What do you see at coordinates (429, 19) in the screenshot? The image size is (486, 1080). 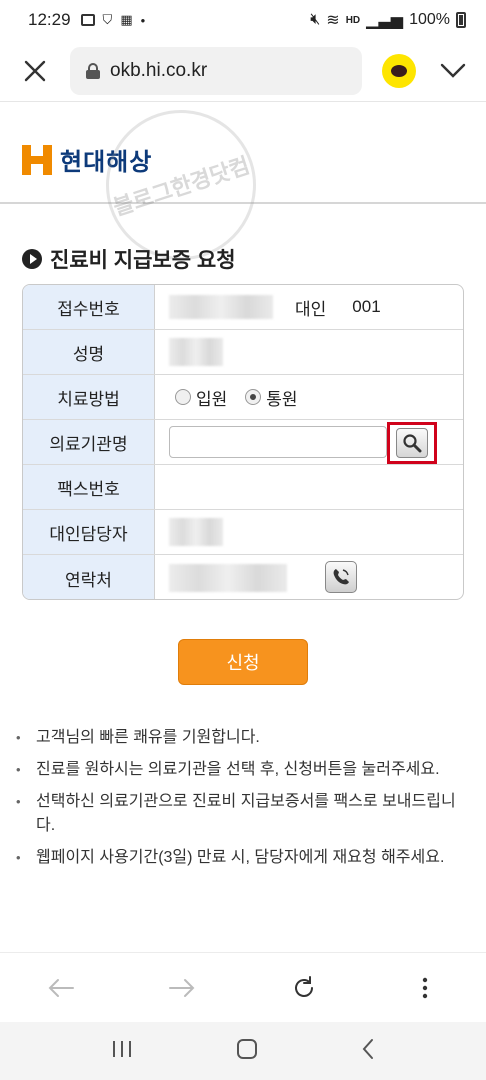 I see `battery-text: 100%` at bounding box center [429, 19].